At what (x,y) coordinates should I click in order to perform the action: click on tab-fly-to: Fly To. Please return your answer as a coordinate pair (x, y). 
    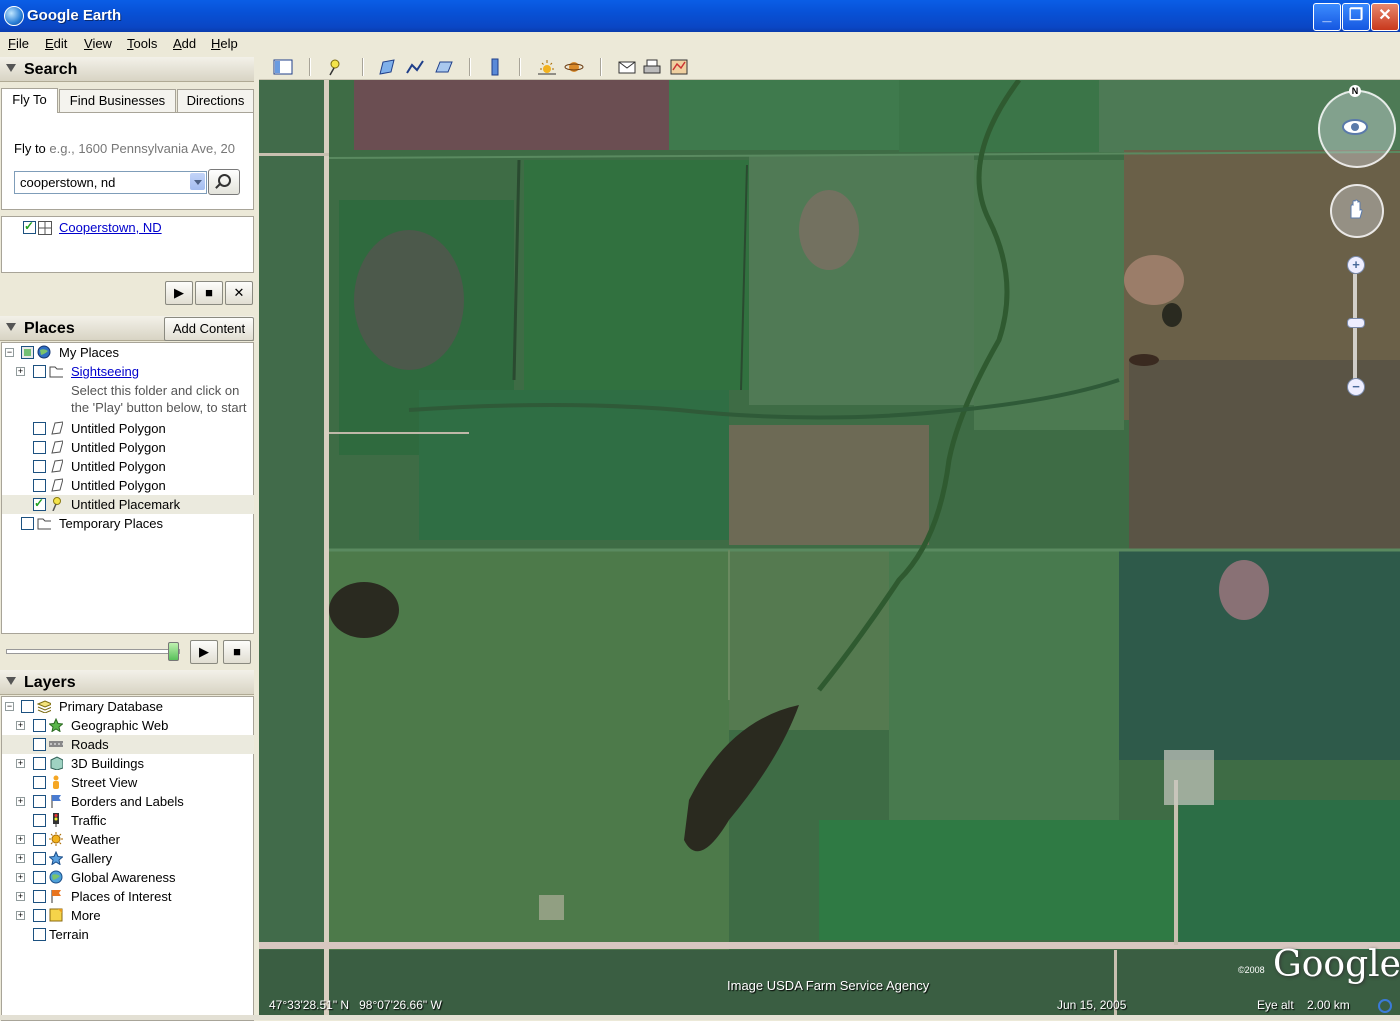
    Looking at the image, I should click on (29, 100).